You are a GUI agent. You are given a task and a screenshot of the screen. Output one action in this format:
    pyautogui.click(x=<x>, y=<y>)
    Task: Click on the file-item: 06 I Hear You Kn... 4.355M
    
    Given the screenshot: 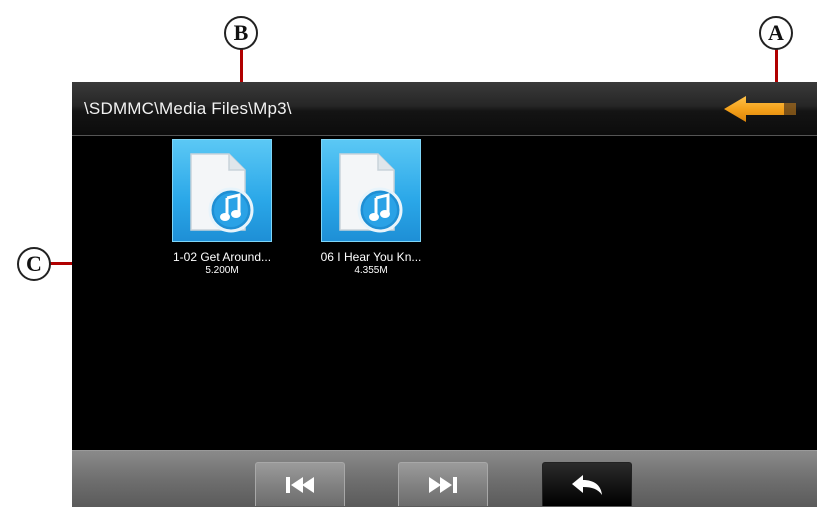 What is the action you would take?
    pyautogui.click(x=371, y=207)
    